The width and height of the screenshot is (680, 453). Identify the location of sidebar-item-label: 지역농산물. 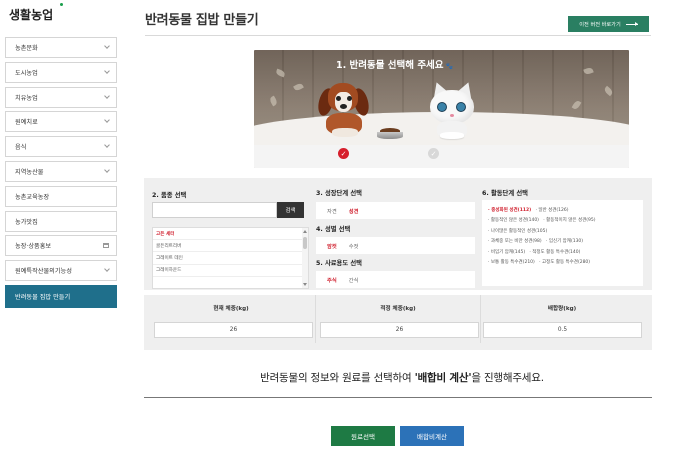
(29, 172).